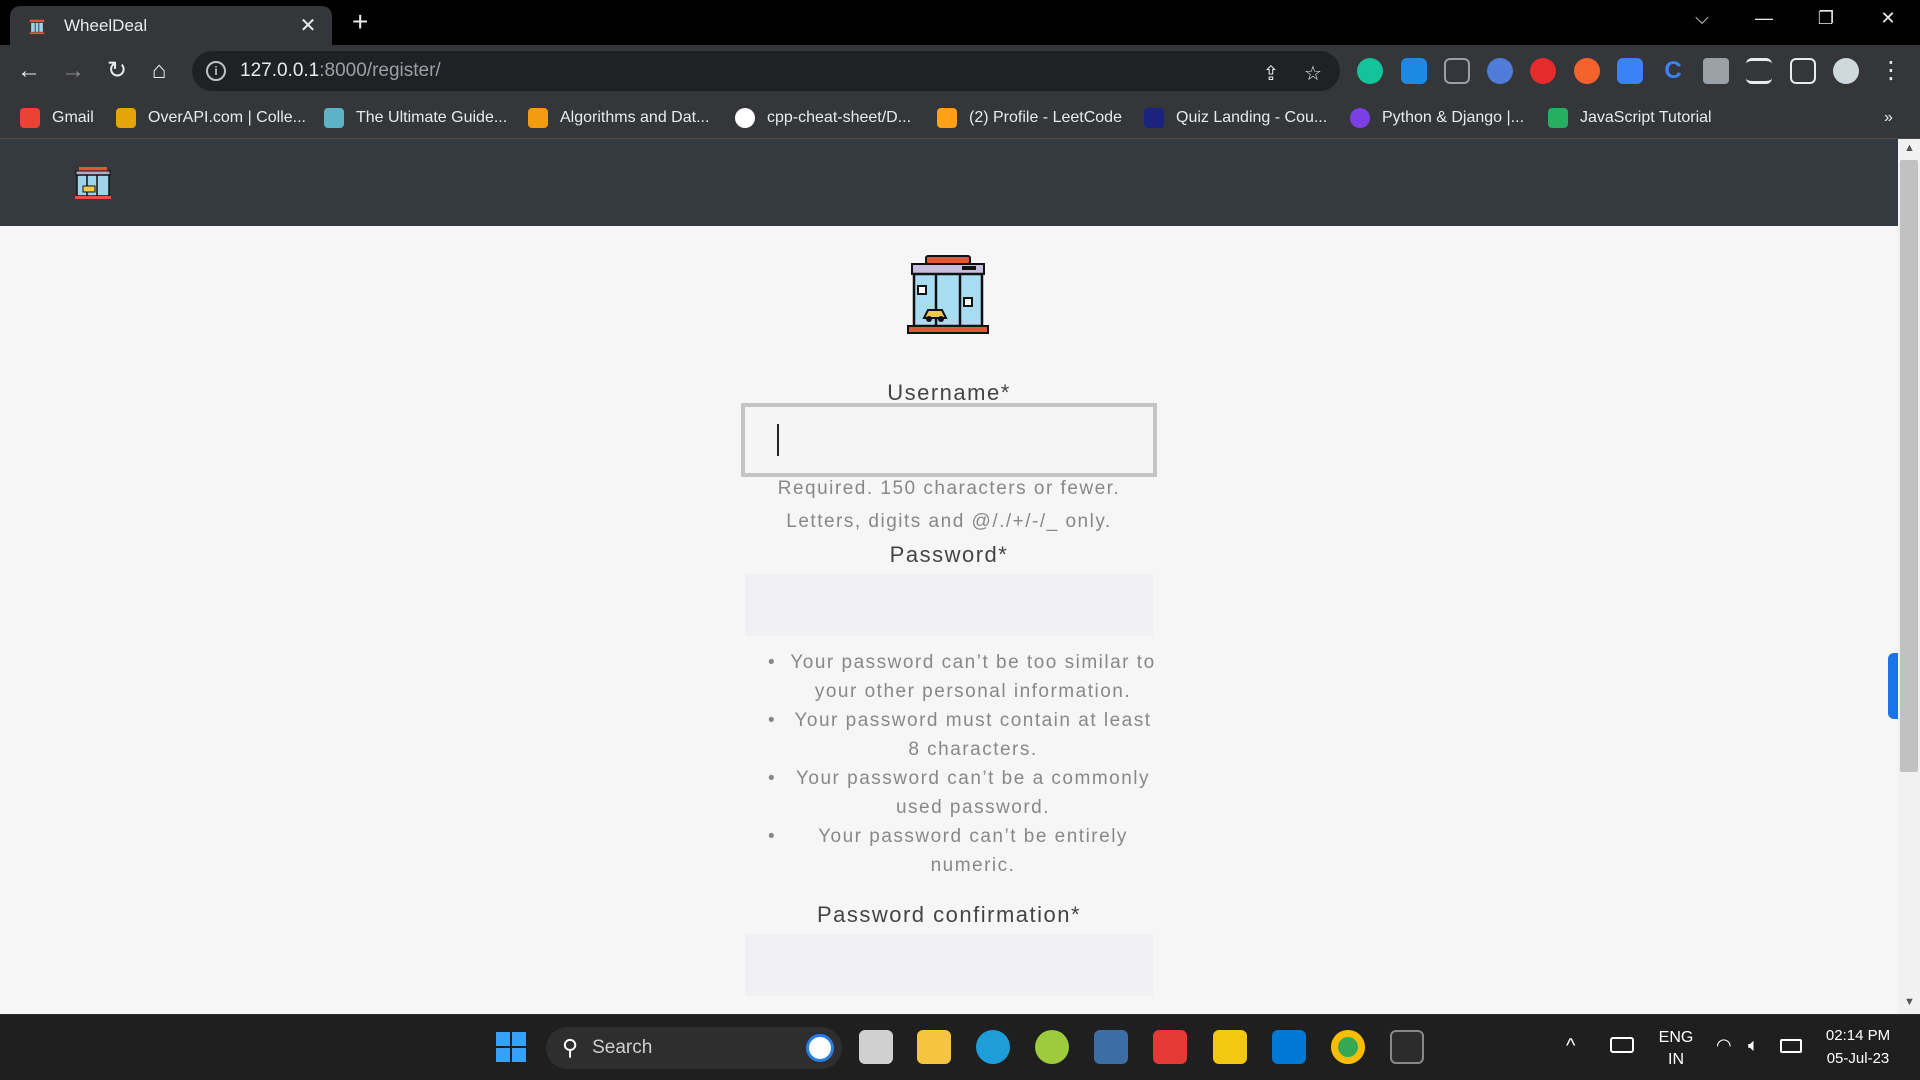  What do you see at coordinates (1676, 1037) in the screenshot?
I see `language-code: ENG` at bounding box center [1676, 1037].